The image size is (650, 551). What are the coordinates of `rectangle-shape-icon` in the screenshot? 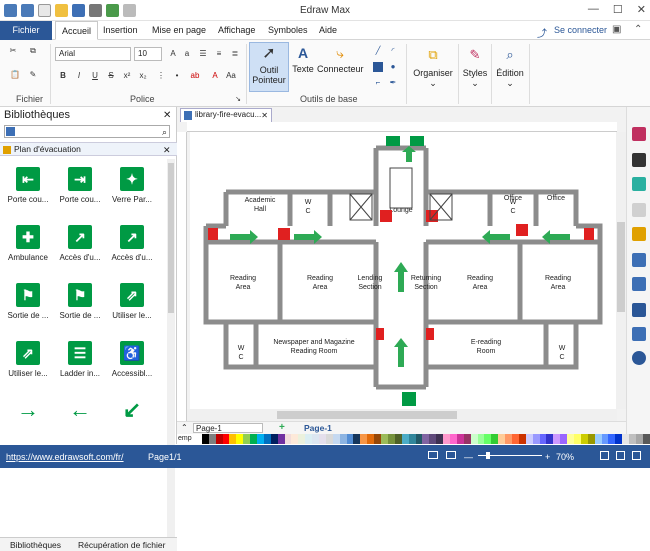 It's located at (378, 67).